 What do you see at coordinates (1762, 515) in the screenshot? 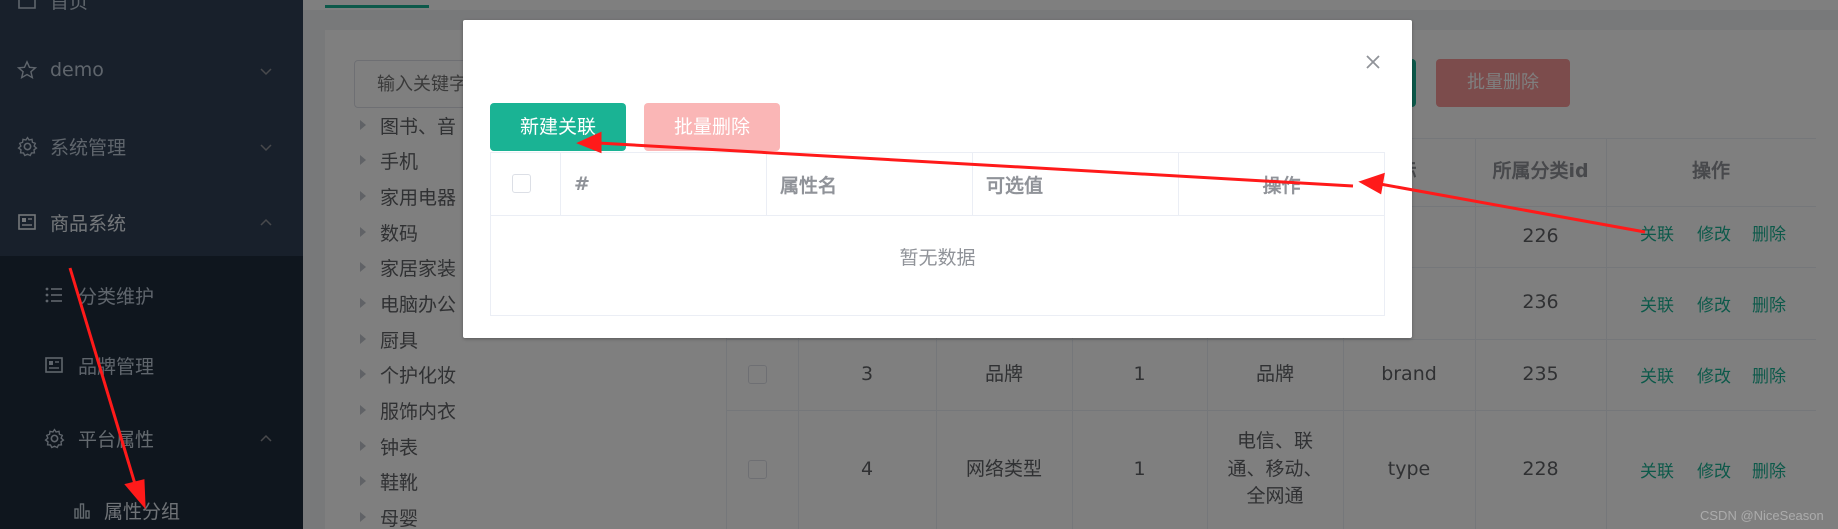
I see `watermark: CSDN @NiceSeason` at bounding box center [1762, 515].